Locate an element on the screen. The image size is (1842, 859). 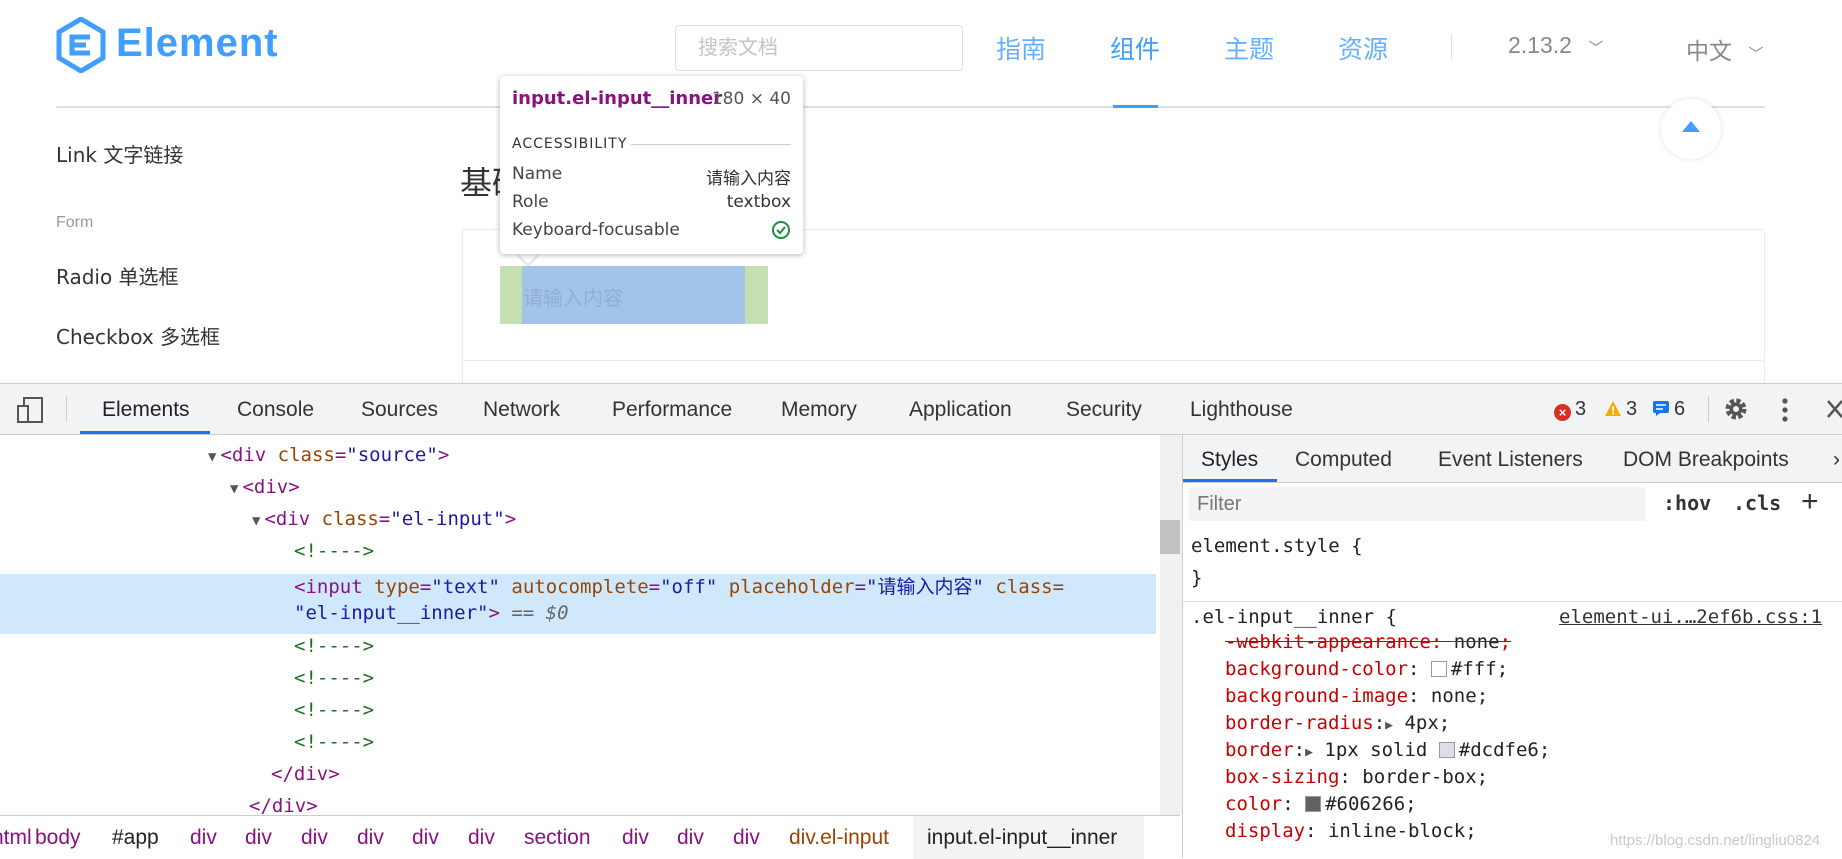
tab-network: Network is located at coordinates (521, 410).